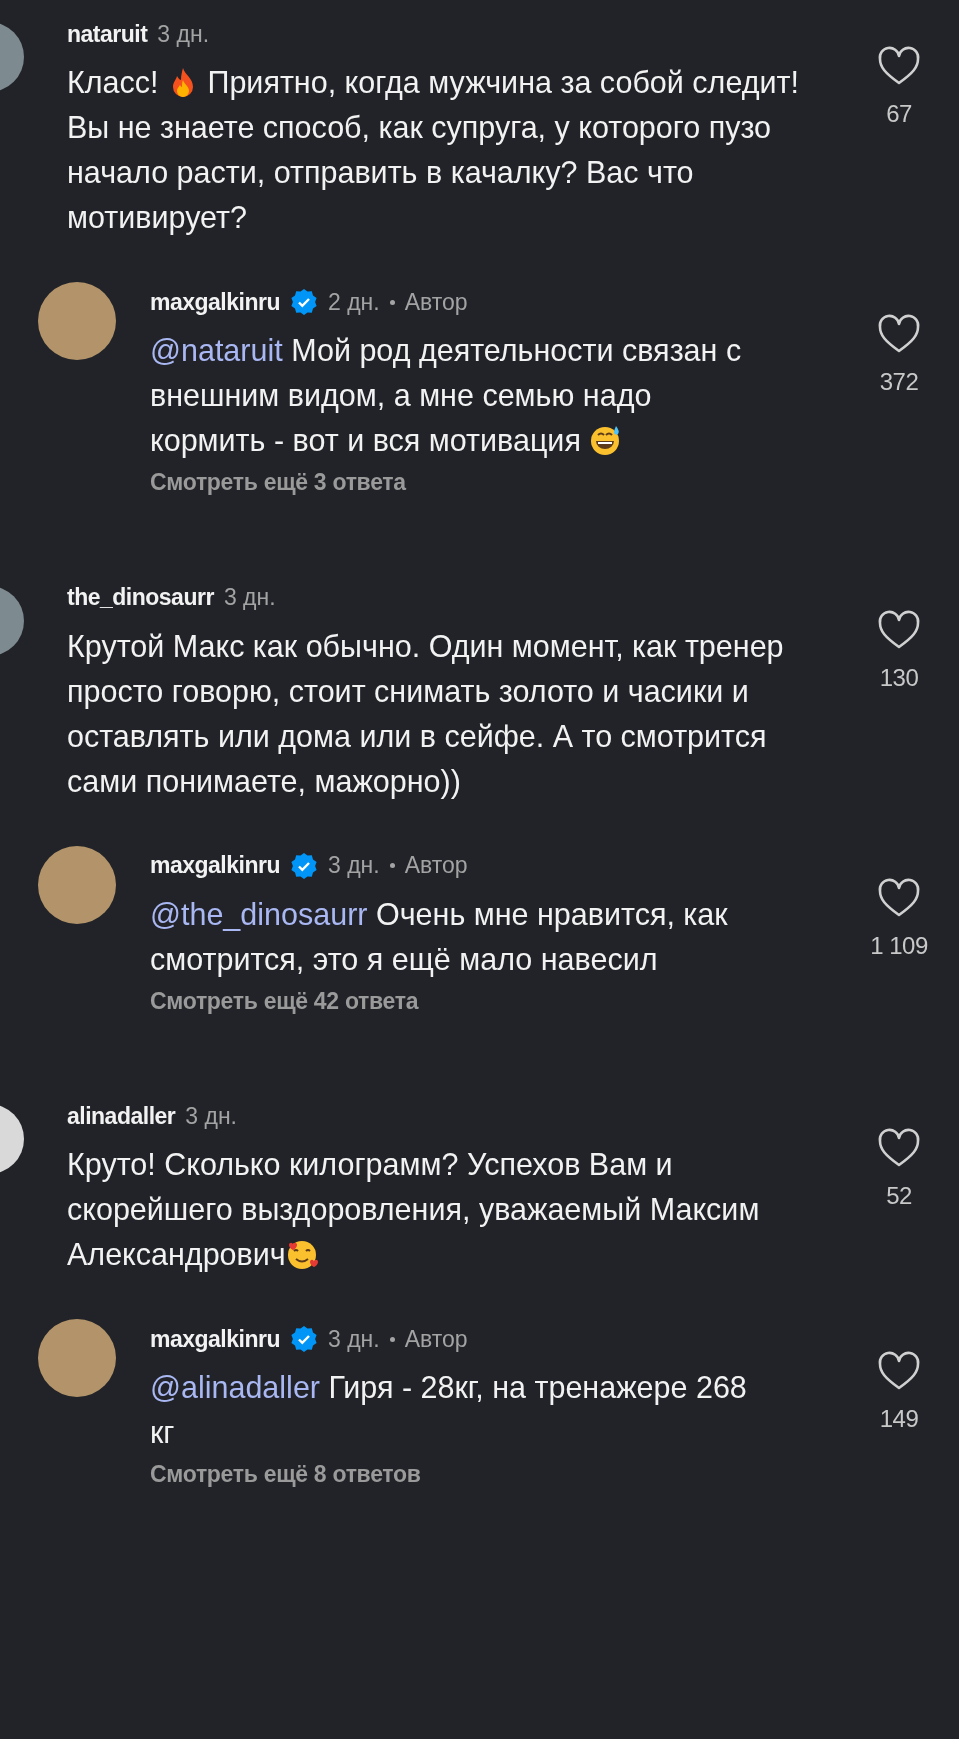  What do you see at coordinates (494, 1000) in the screenshot?
I see `view-more-replies-link: Смотреть ещё 42 ответа` at bounding box center [494, 1000].